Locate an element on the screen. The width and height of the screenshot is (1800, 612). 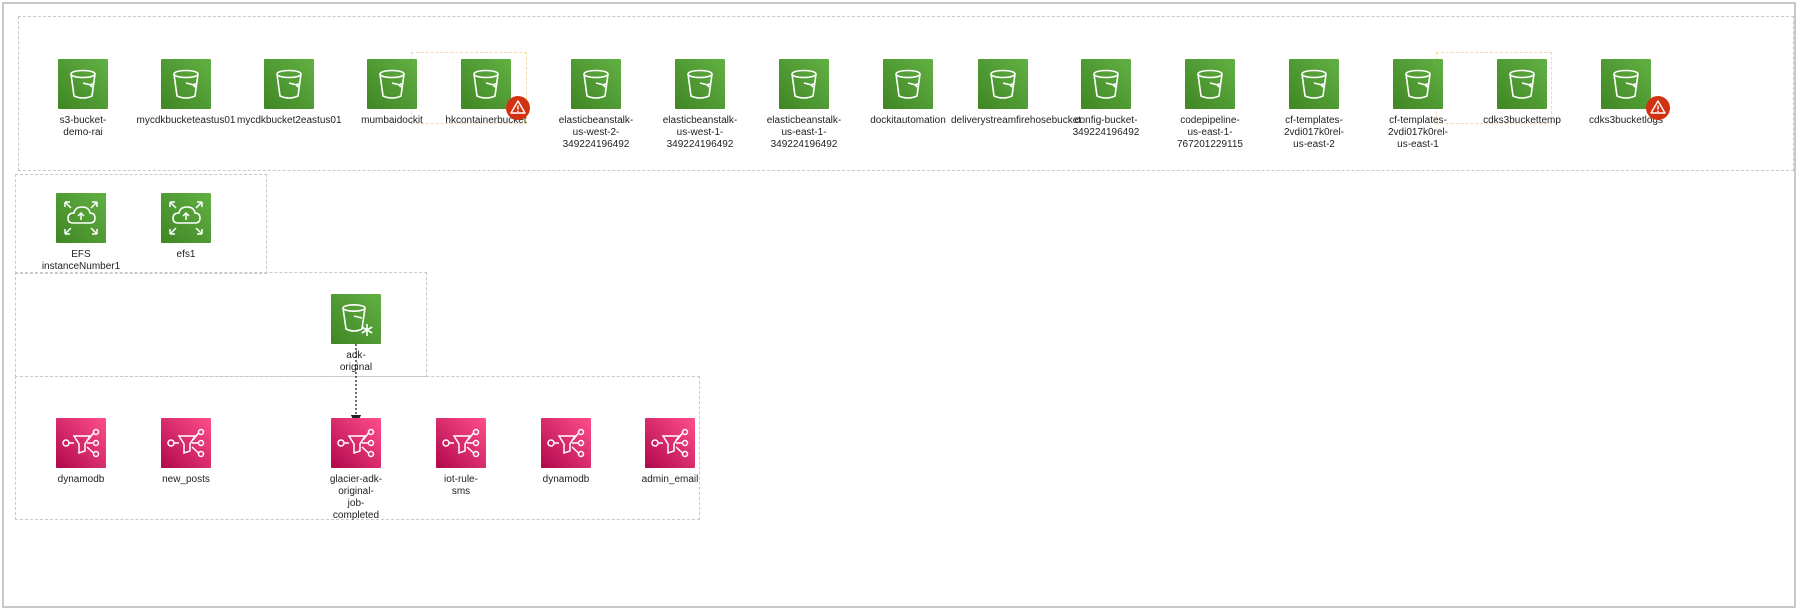
node-label: mumbaidockit is located at coordinates (392, 120).